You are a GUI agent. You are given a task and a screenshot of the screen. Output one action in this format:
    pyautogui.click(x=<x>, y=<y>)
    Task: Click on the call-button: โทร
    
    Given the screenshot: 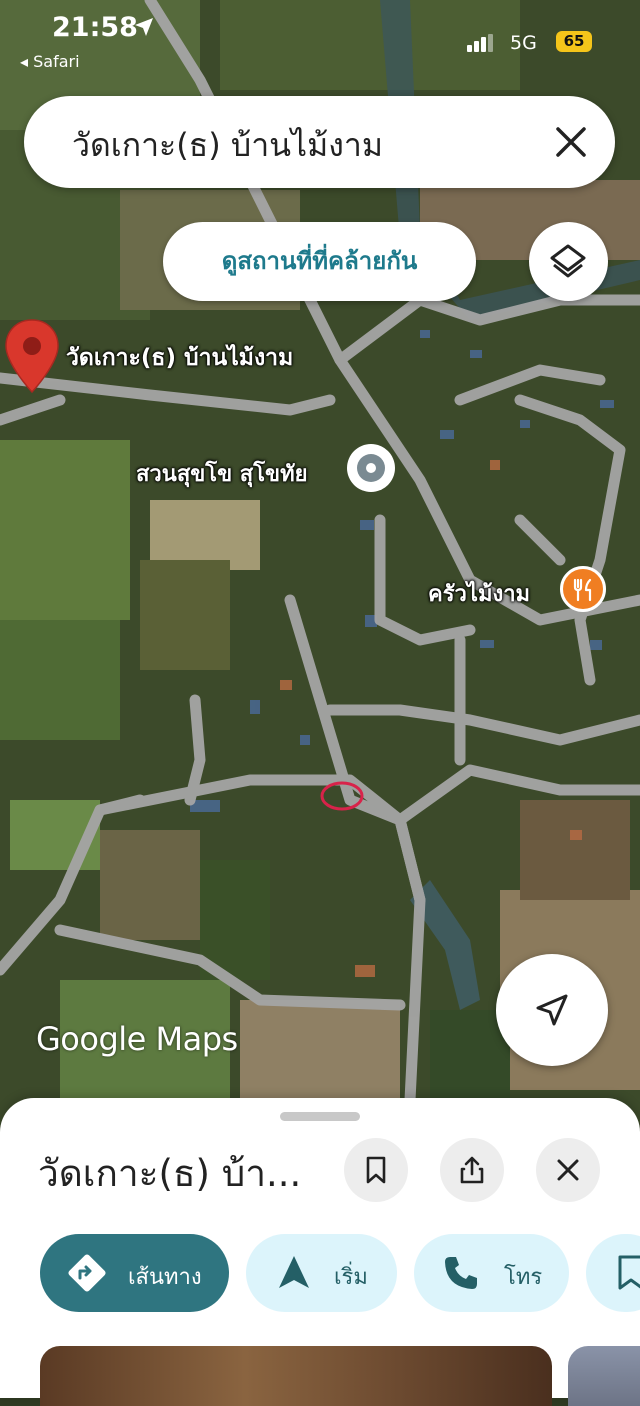 What is the action you would take?
    pyautogui.click(x=491, y=1273)
    